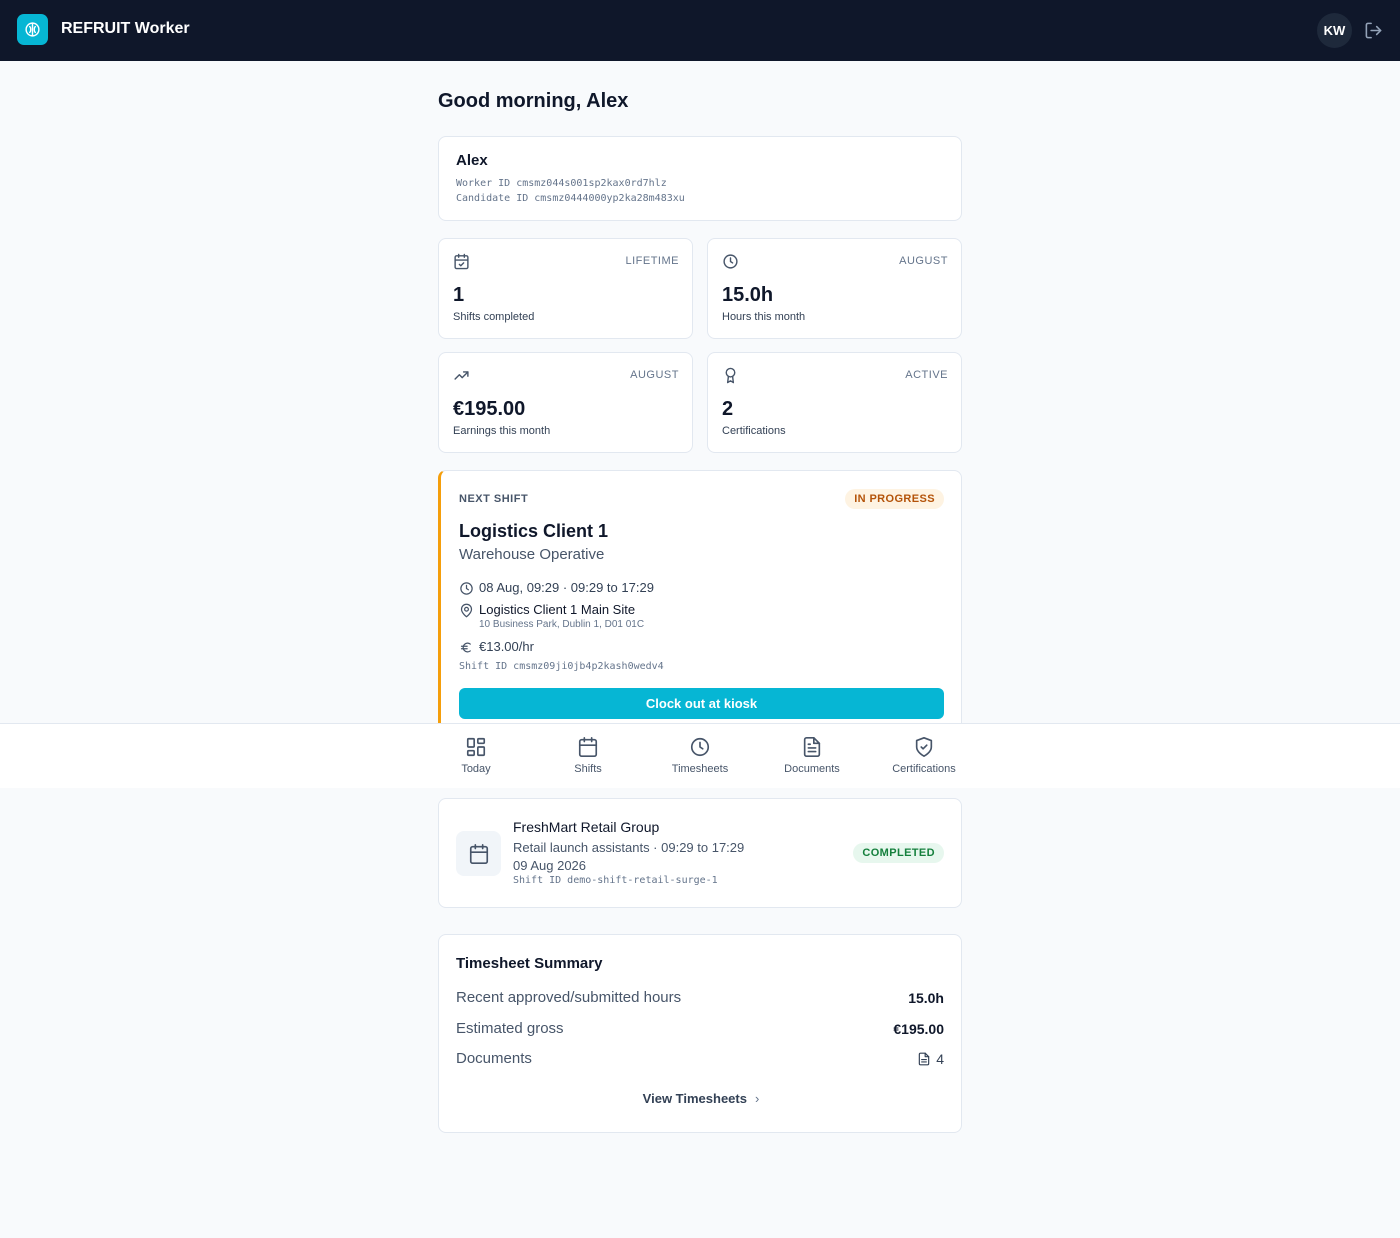 This screenshot has width=1400, height=1238. I want to click on nav-item-today: Today, so click(476, 756).